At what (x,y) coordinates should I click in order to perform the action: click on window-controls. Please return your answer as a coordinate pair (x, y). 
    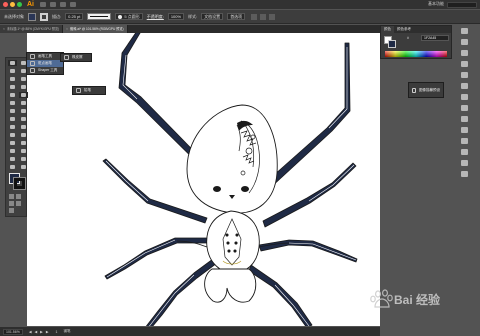
    Looking at the image, I should click on (12, 4).